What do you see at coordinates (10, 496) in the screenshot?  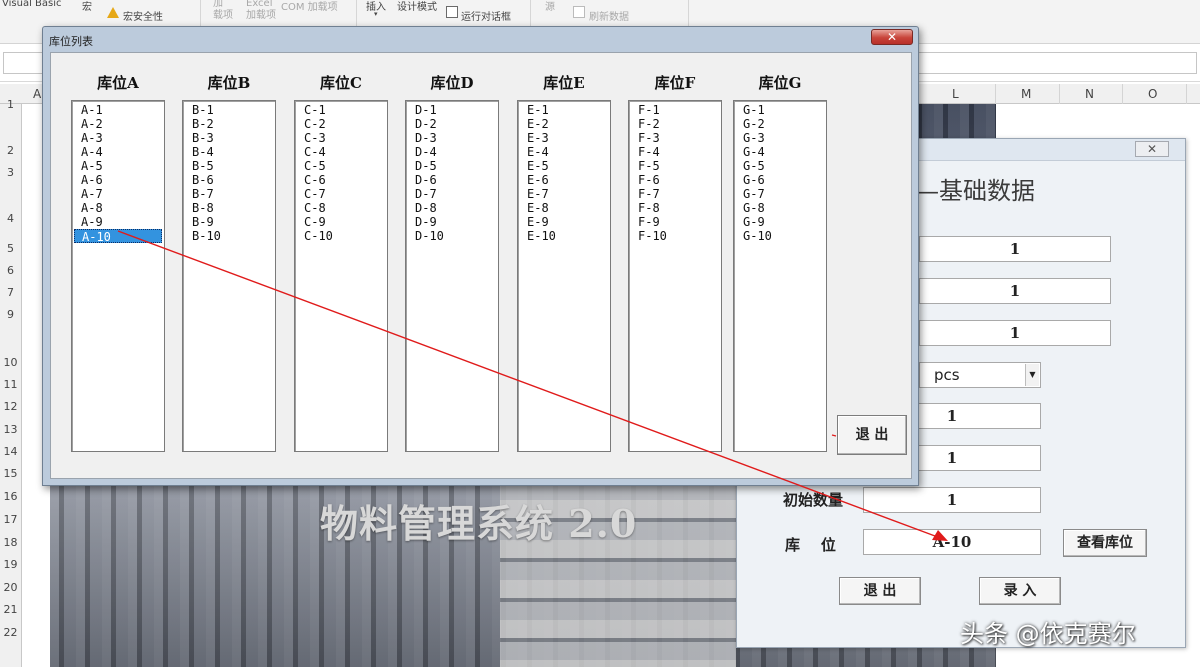 I see `row-header: 16` at bounding box center [10, 496].